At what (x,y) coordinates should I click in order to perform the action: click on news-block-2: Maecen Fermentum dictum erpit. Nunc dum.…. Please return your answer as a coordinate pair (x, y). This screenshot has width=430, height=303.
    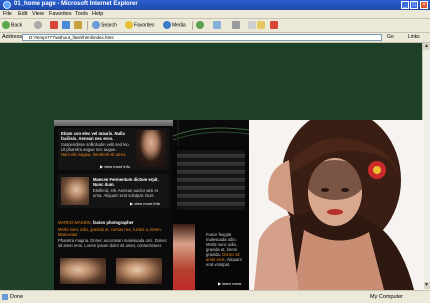
    Looking at the image, I should click on (113, 191).